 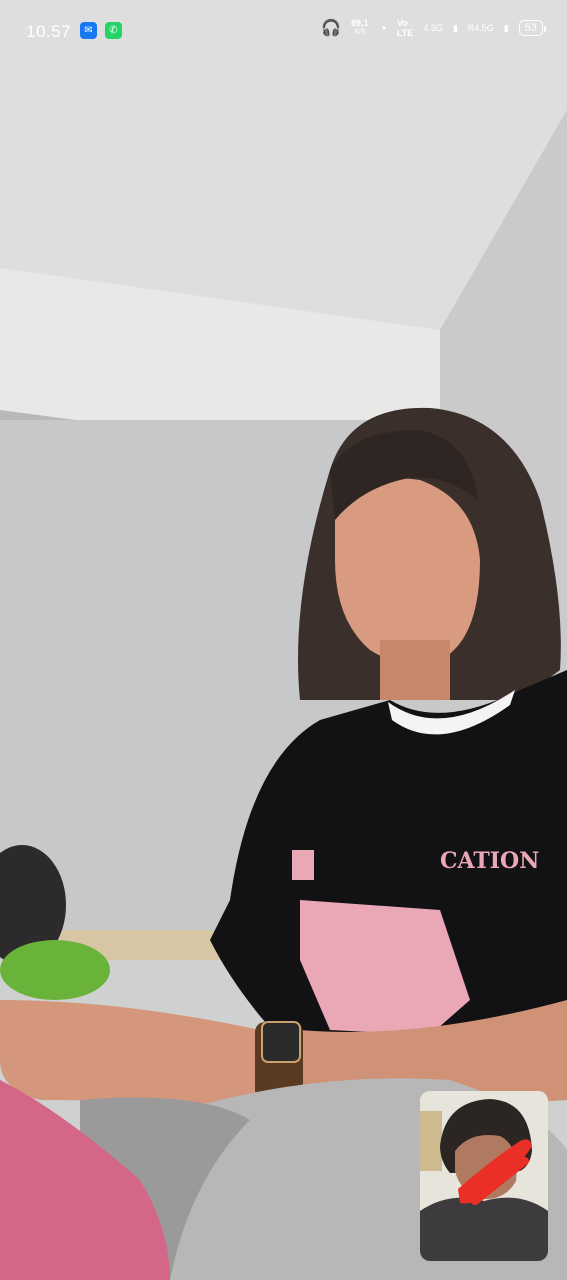 What do you see at coordinates (359, 27) in the screenshot?
I see `network-speed: 89,1 K/S` at bounding box center [359, 27].